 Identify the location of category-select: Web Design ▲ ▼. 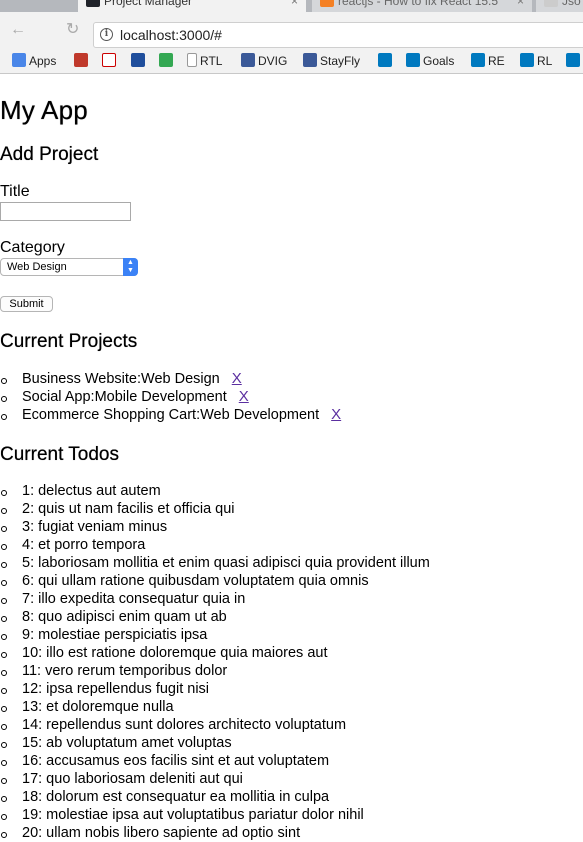
(69, 267).